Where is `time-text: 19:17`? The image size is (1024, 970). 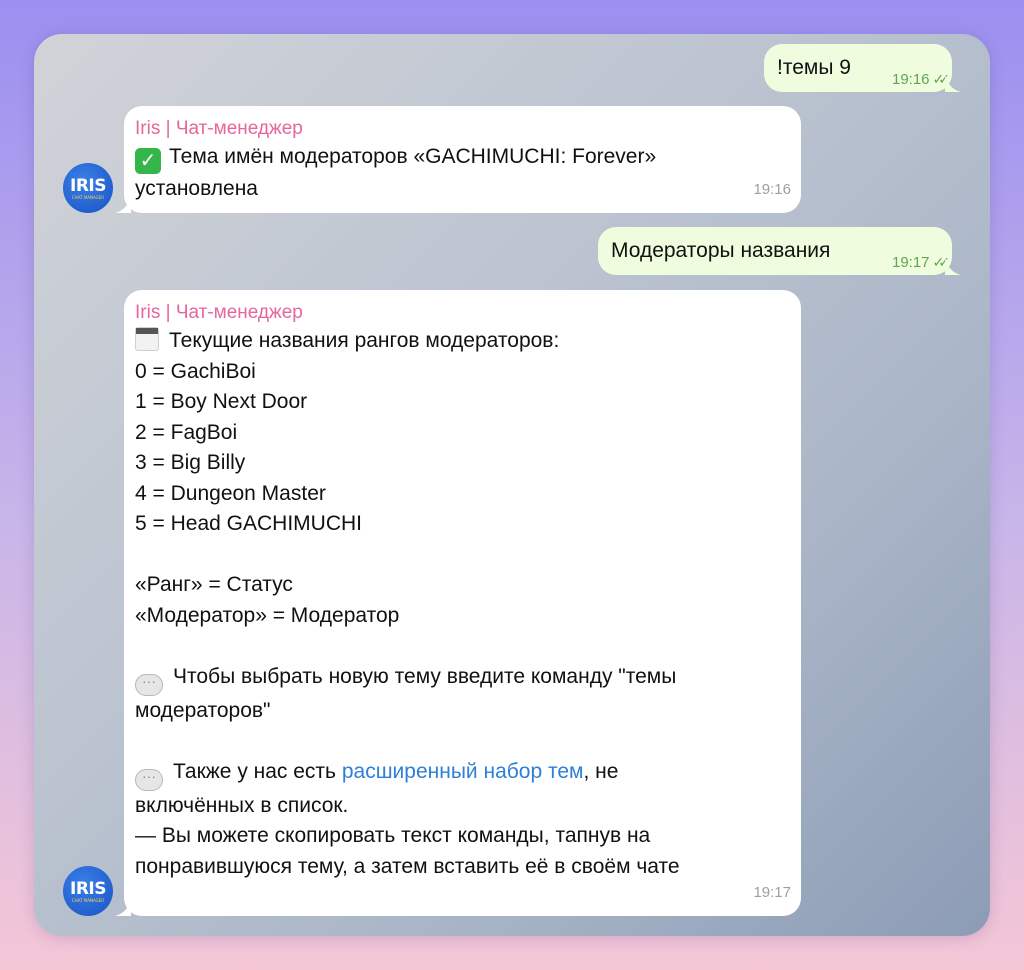 time-text: 19:17 is located at coordinates (910, 262).